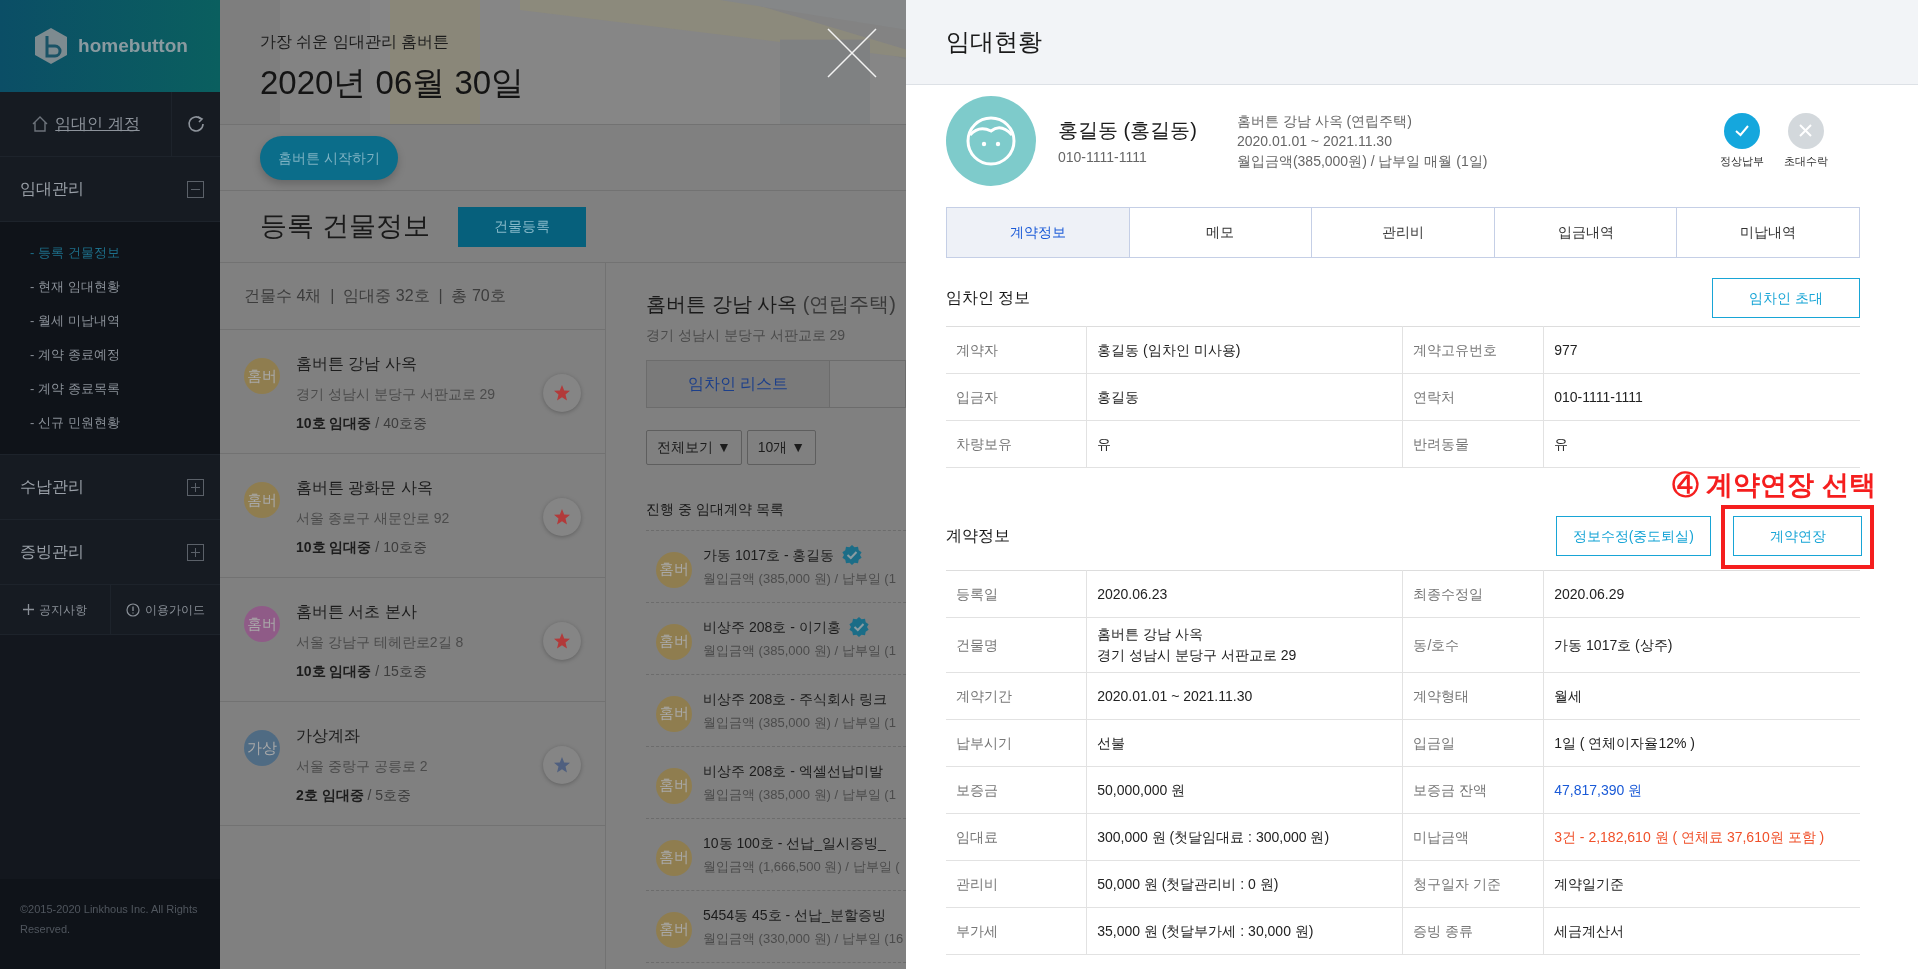  Describe the element at coordinates (994, 42) in the screenshot. I see `panel-title: 임대현황` at that location.